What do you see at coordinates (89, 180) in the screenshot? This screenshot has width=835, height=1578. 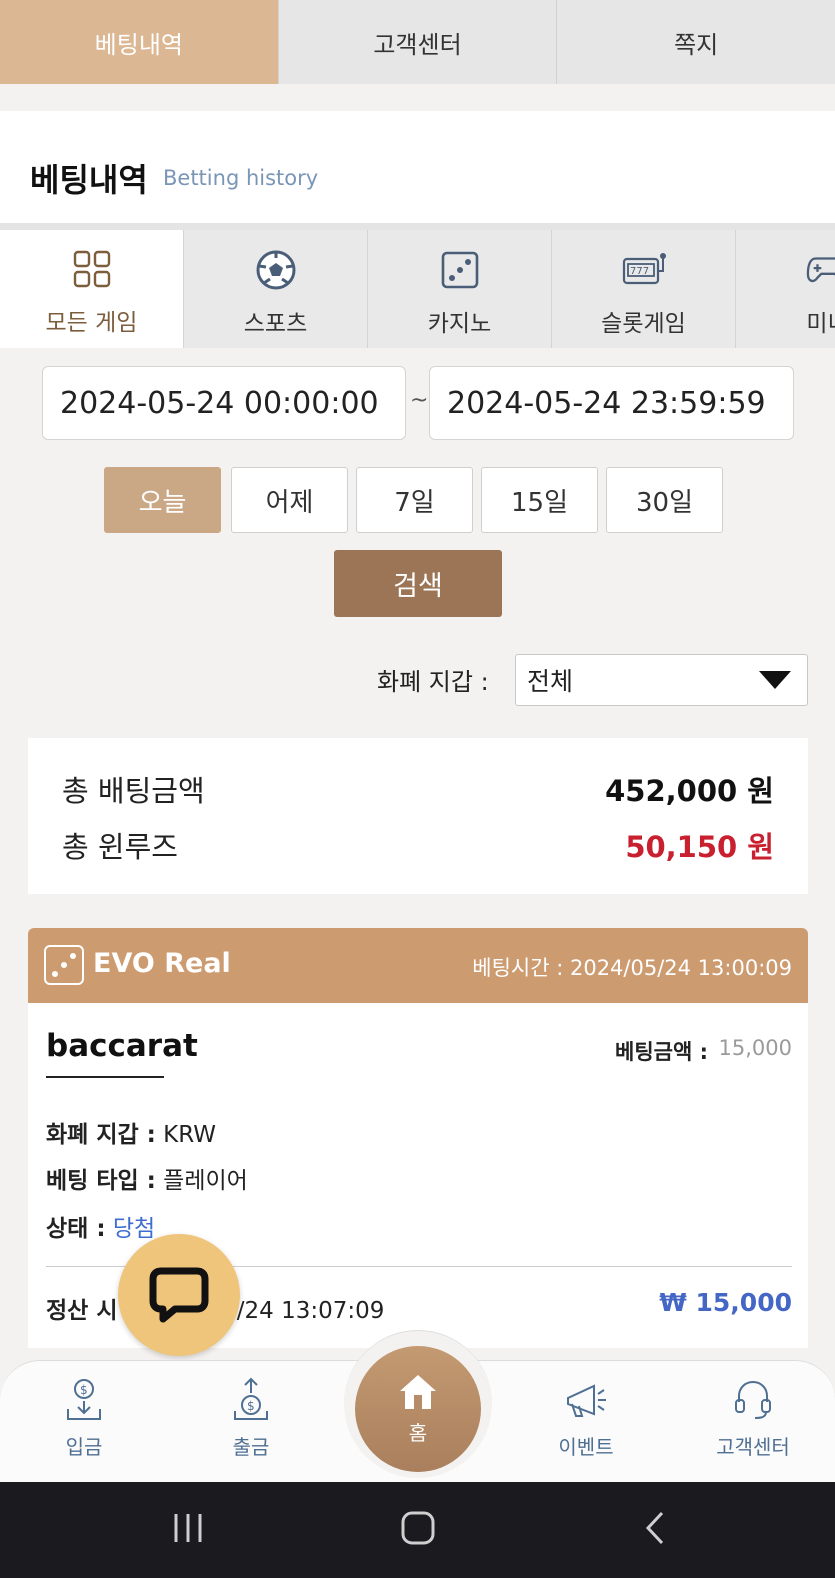 I see `page-title: 베팅내역` at bounding box center [89, 180].